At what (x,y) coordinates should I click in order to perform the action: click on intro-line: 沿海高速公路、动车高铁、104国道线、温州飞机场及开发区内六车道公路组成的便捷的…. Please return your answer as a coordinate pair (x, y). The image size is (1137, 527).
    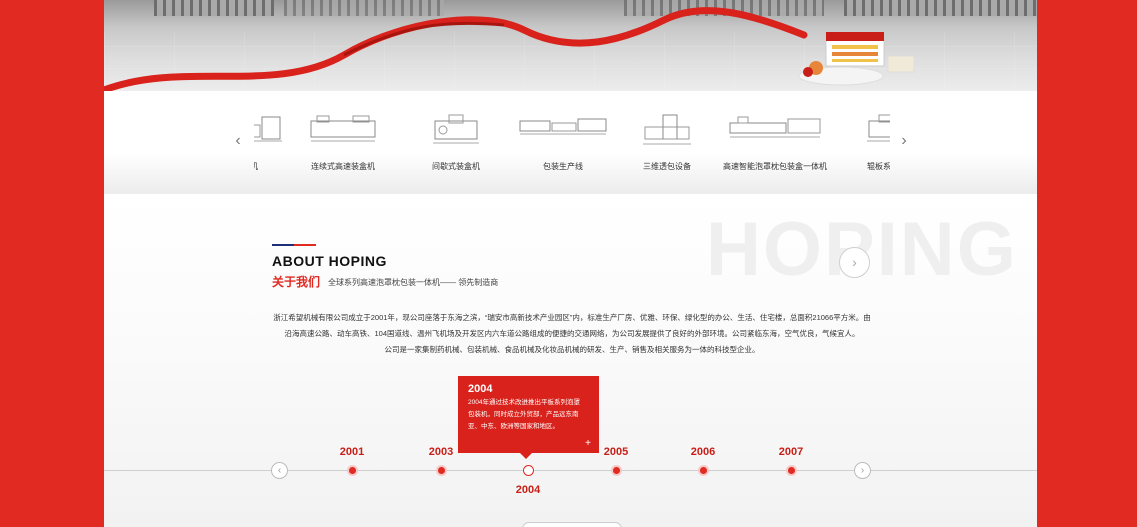
    Looking at the image, I should click on (572, 333).